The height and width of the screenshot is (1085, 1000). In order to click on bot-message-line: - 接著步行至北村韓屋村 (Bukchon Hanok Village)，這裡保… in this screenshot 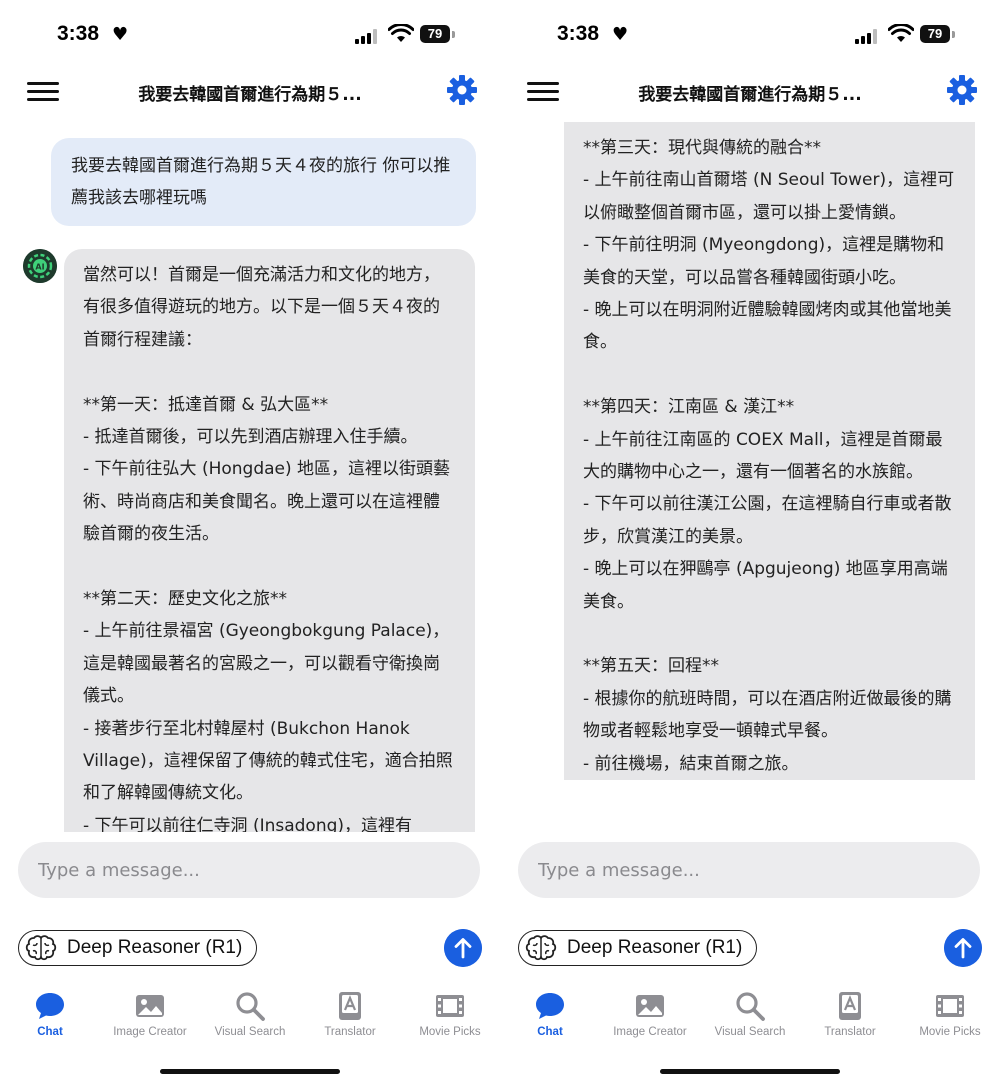, I will do `click(268, 761)`.